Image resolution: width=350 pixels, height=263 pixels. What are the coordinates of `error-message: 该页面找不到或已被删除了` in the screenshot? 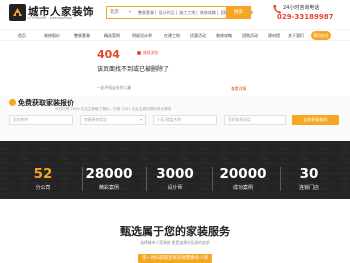 It's located at (133, 69).